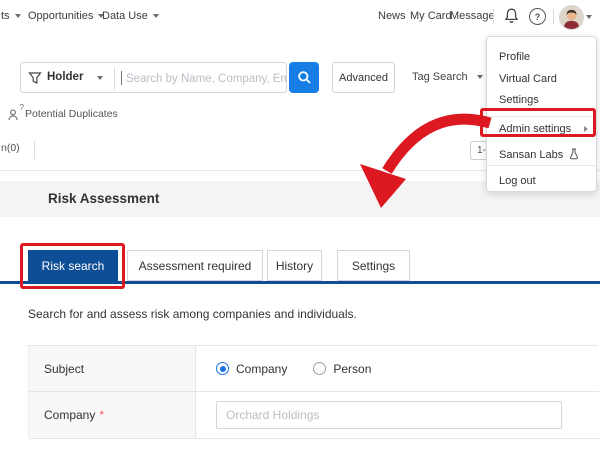 Image resolution: width=600 pixels, height=449 pixels. What do you see at coordinates (121, 78) in the screenshot?
I see `text-cursor` at bounding box center [121, 78].